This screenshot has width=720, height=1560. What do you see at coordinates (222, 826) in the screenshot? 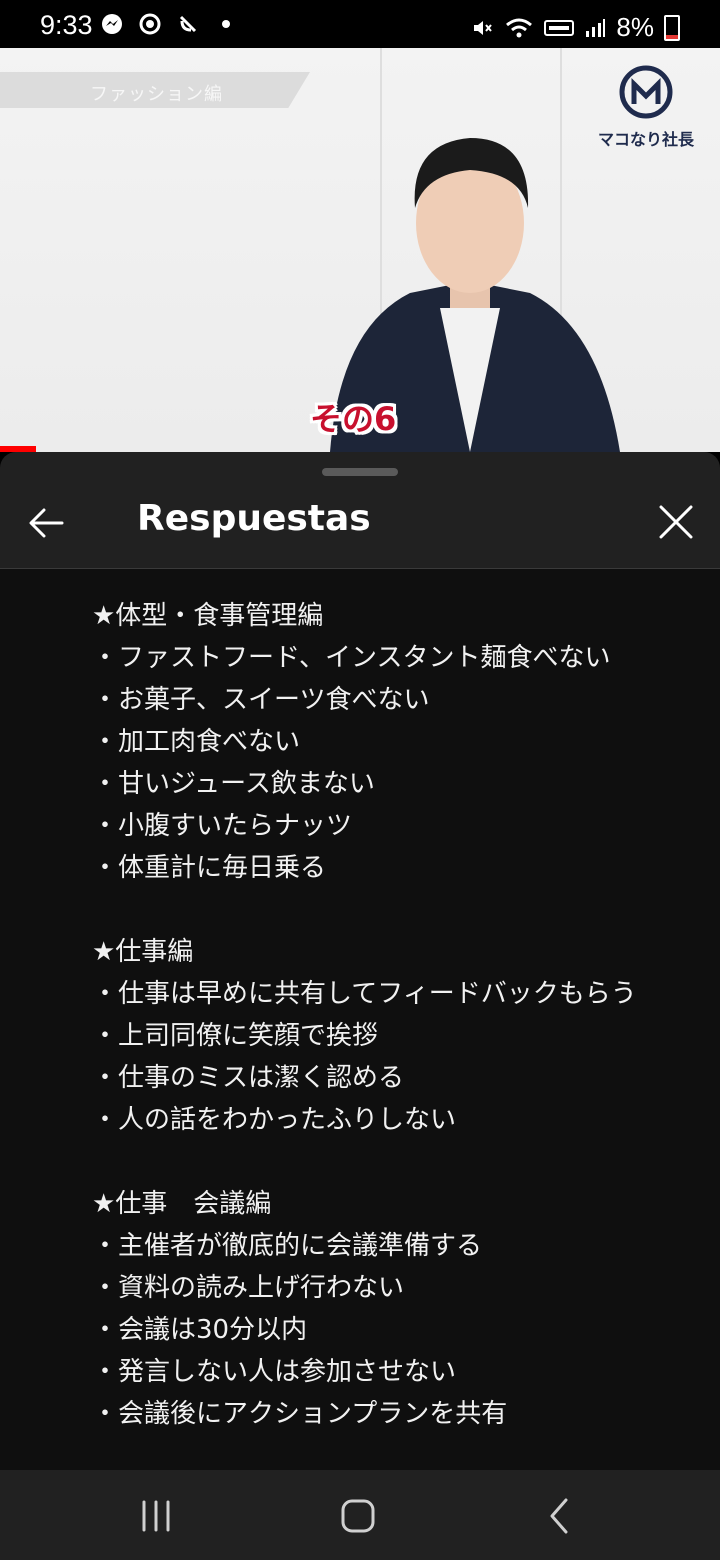
I see `list-item: ・小腹すいたらナッツ` at bounding box center [222, 826].